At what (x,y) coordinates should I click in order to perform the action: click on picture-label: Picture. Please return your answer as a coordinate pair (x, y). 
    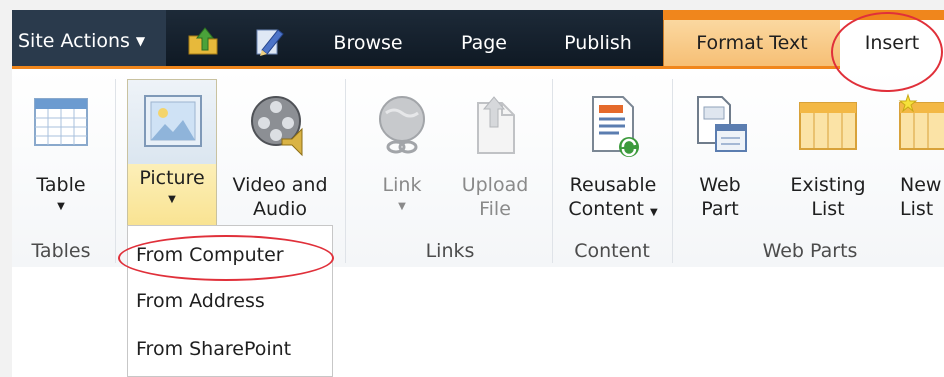
    Looking at the image, I should click on (172, 178).